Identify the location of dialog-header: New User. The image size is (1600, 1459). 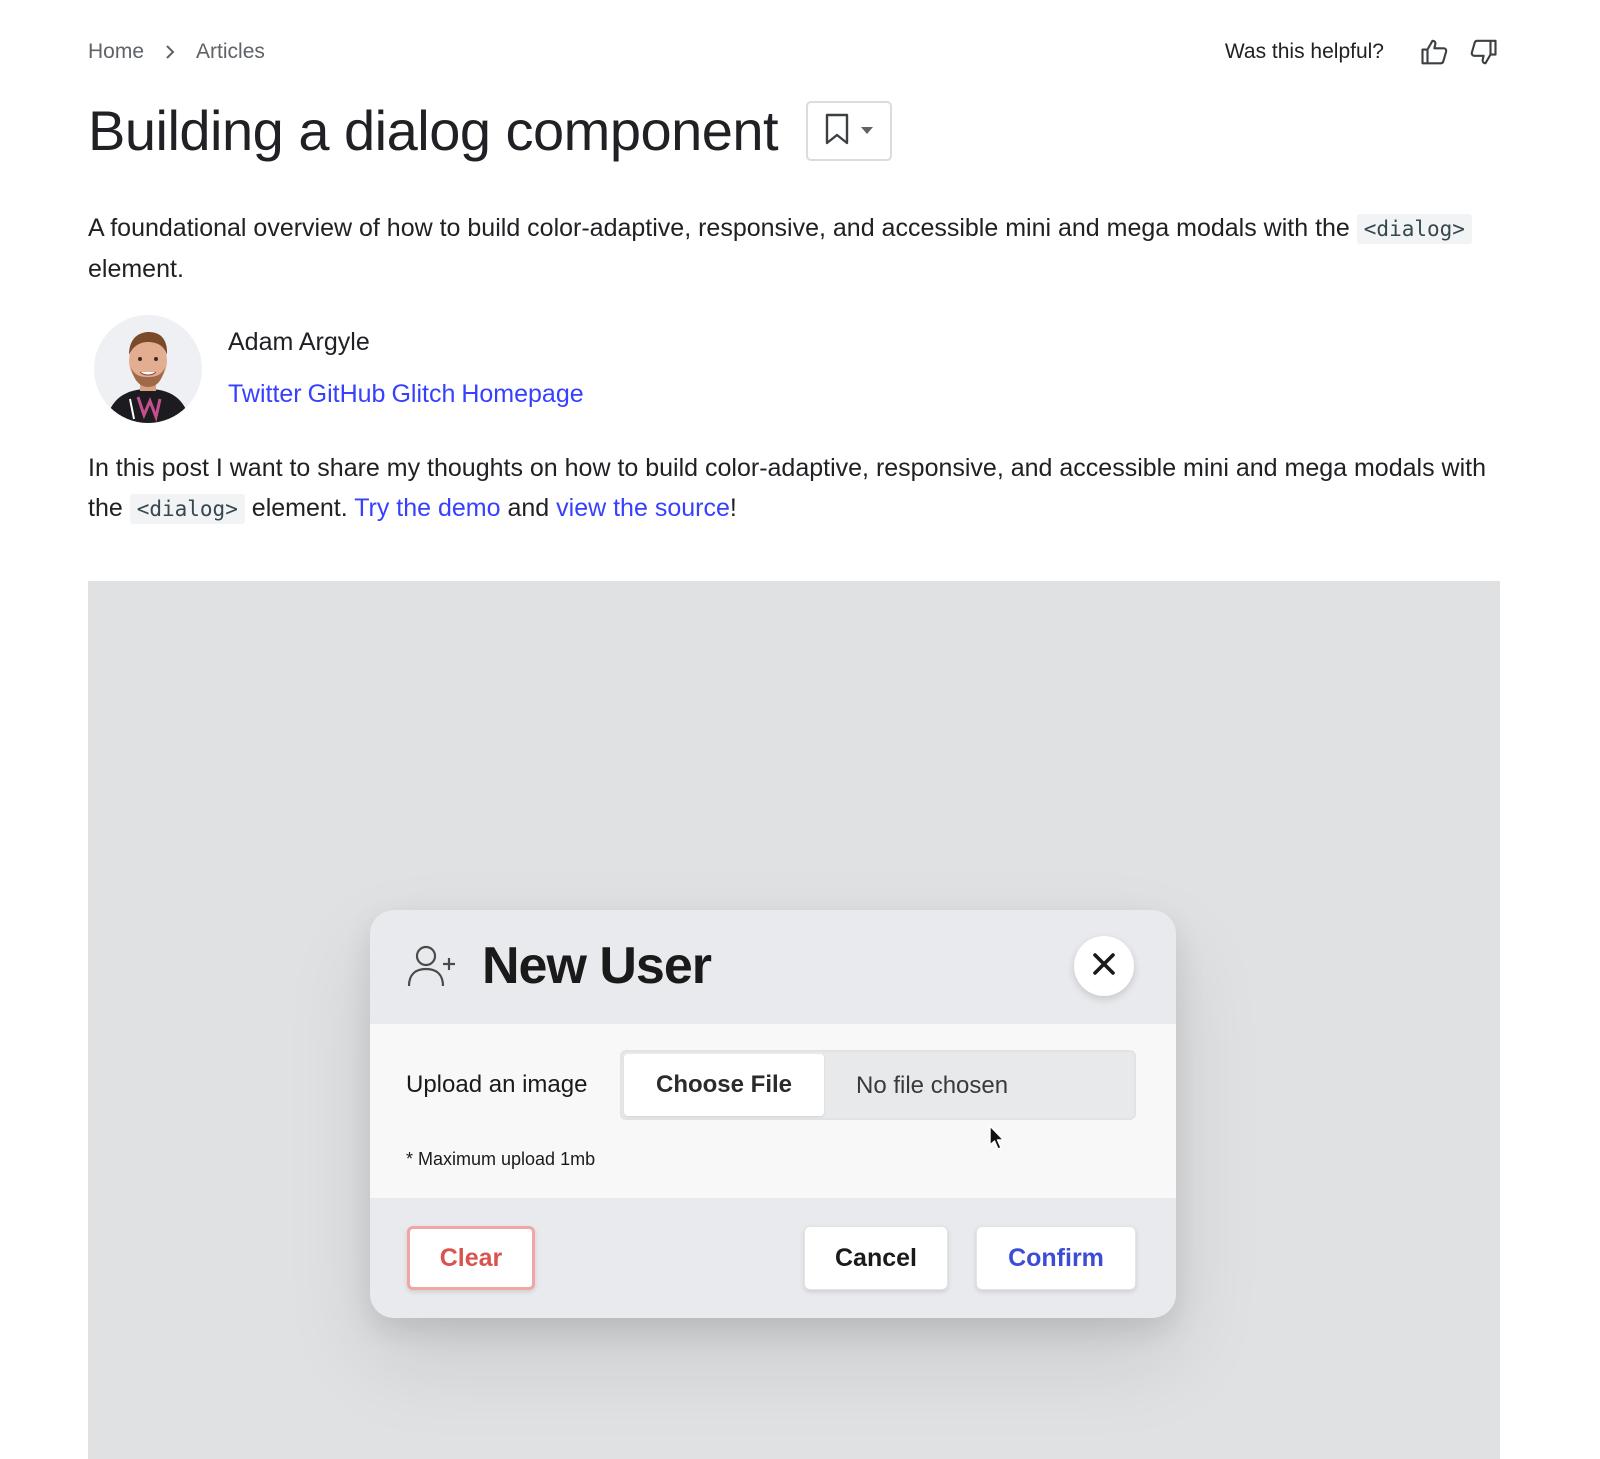
(773, 967).